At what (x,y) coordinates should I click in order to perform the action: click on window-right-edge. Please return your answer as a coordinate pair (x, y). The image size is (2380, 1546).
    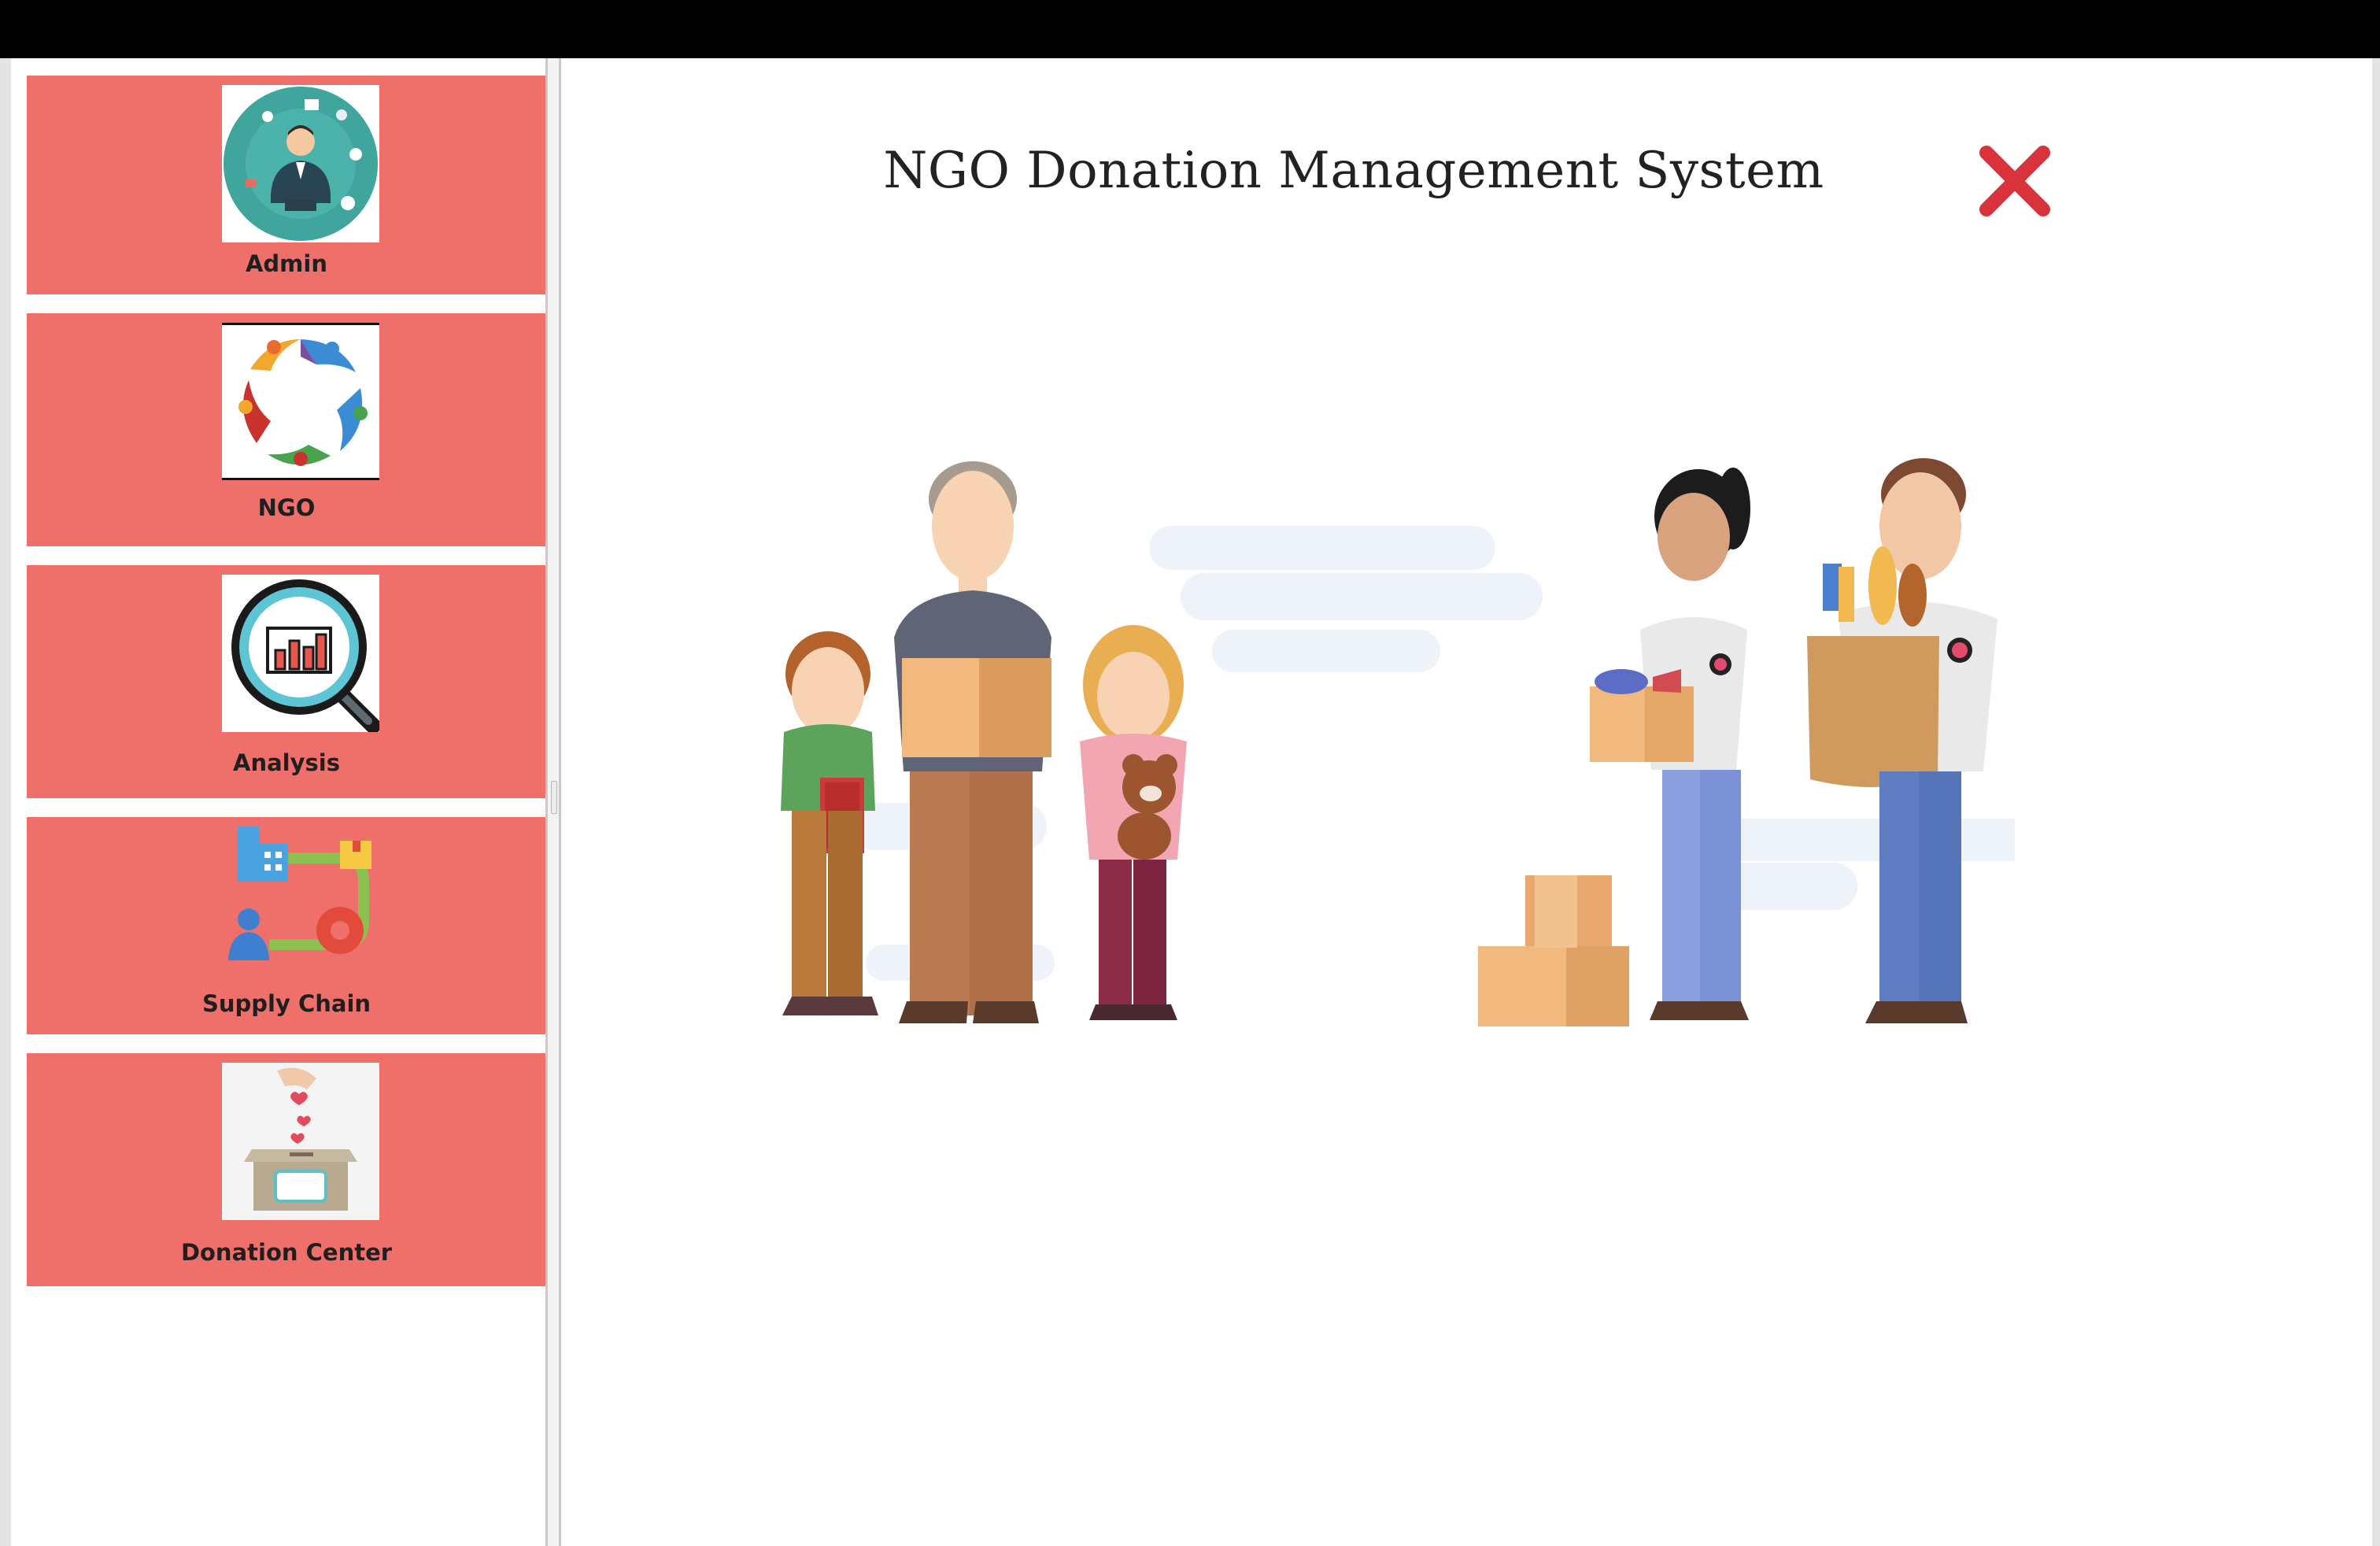
    Looking at the image, I should click on (2376, 802).